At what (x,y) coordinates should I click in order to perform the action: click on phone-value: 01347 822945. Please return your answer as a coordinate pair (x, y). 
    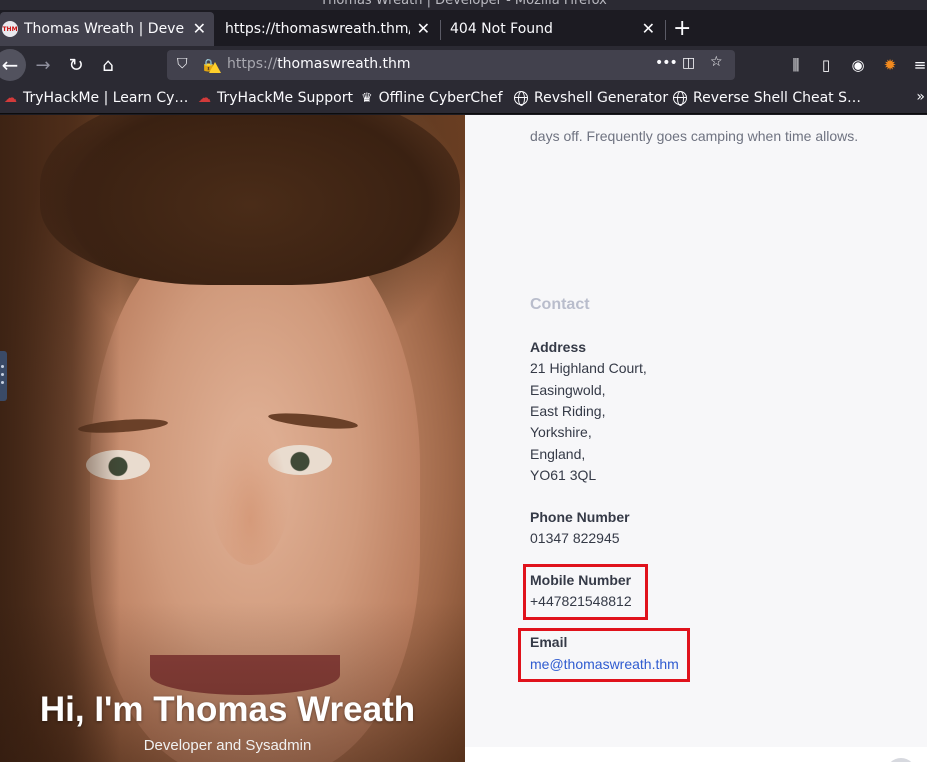
    Looking at the image, I should click on (575, 538).